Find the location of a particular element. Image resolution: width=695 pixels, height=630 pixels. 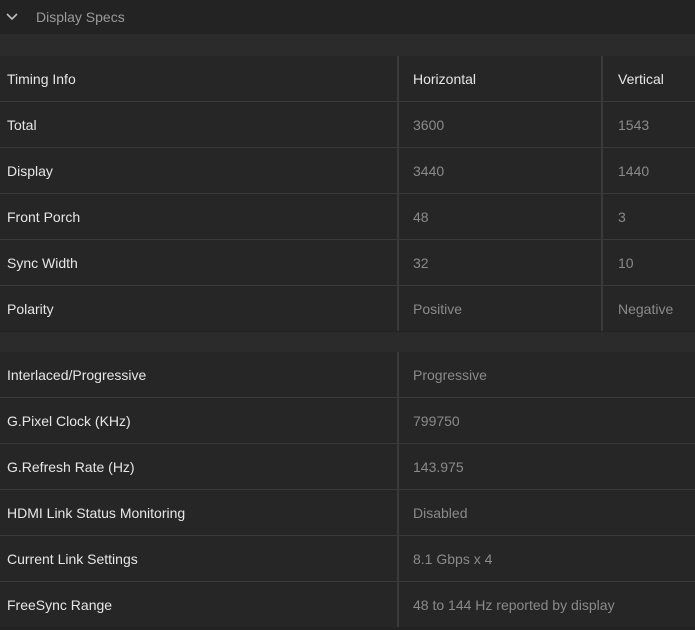

table-row: Total 3600 1543 is located at coordinates (347, 124).